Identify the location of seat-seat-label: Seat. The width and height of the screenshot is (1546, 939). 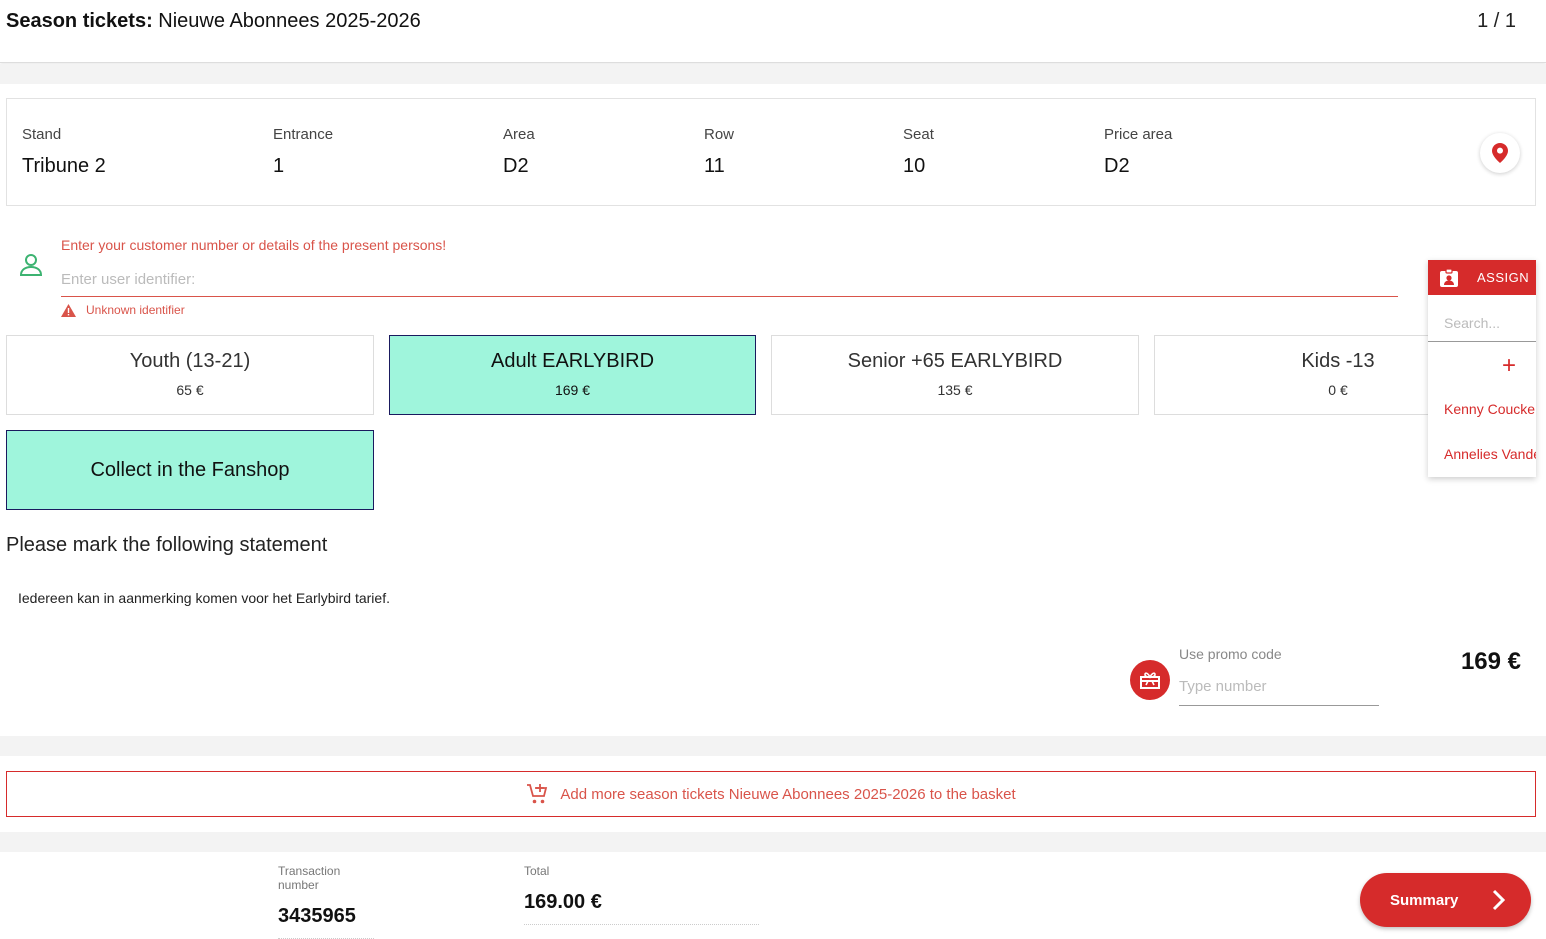
(918, 134).